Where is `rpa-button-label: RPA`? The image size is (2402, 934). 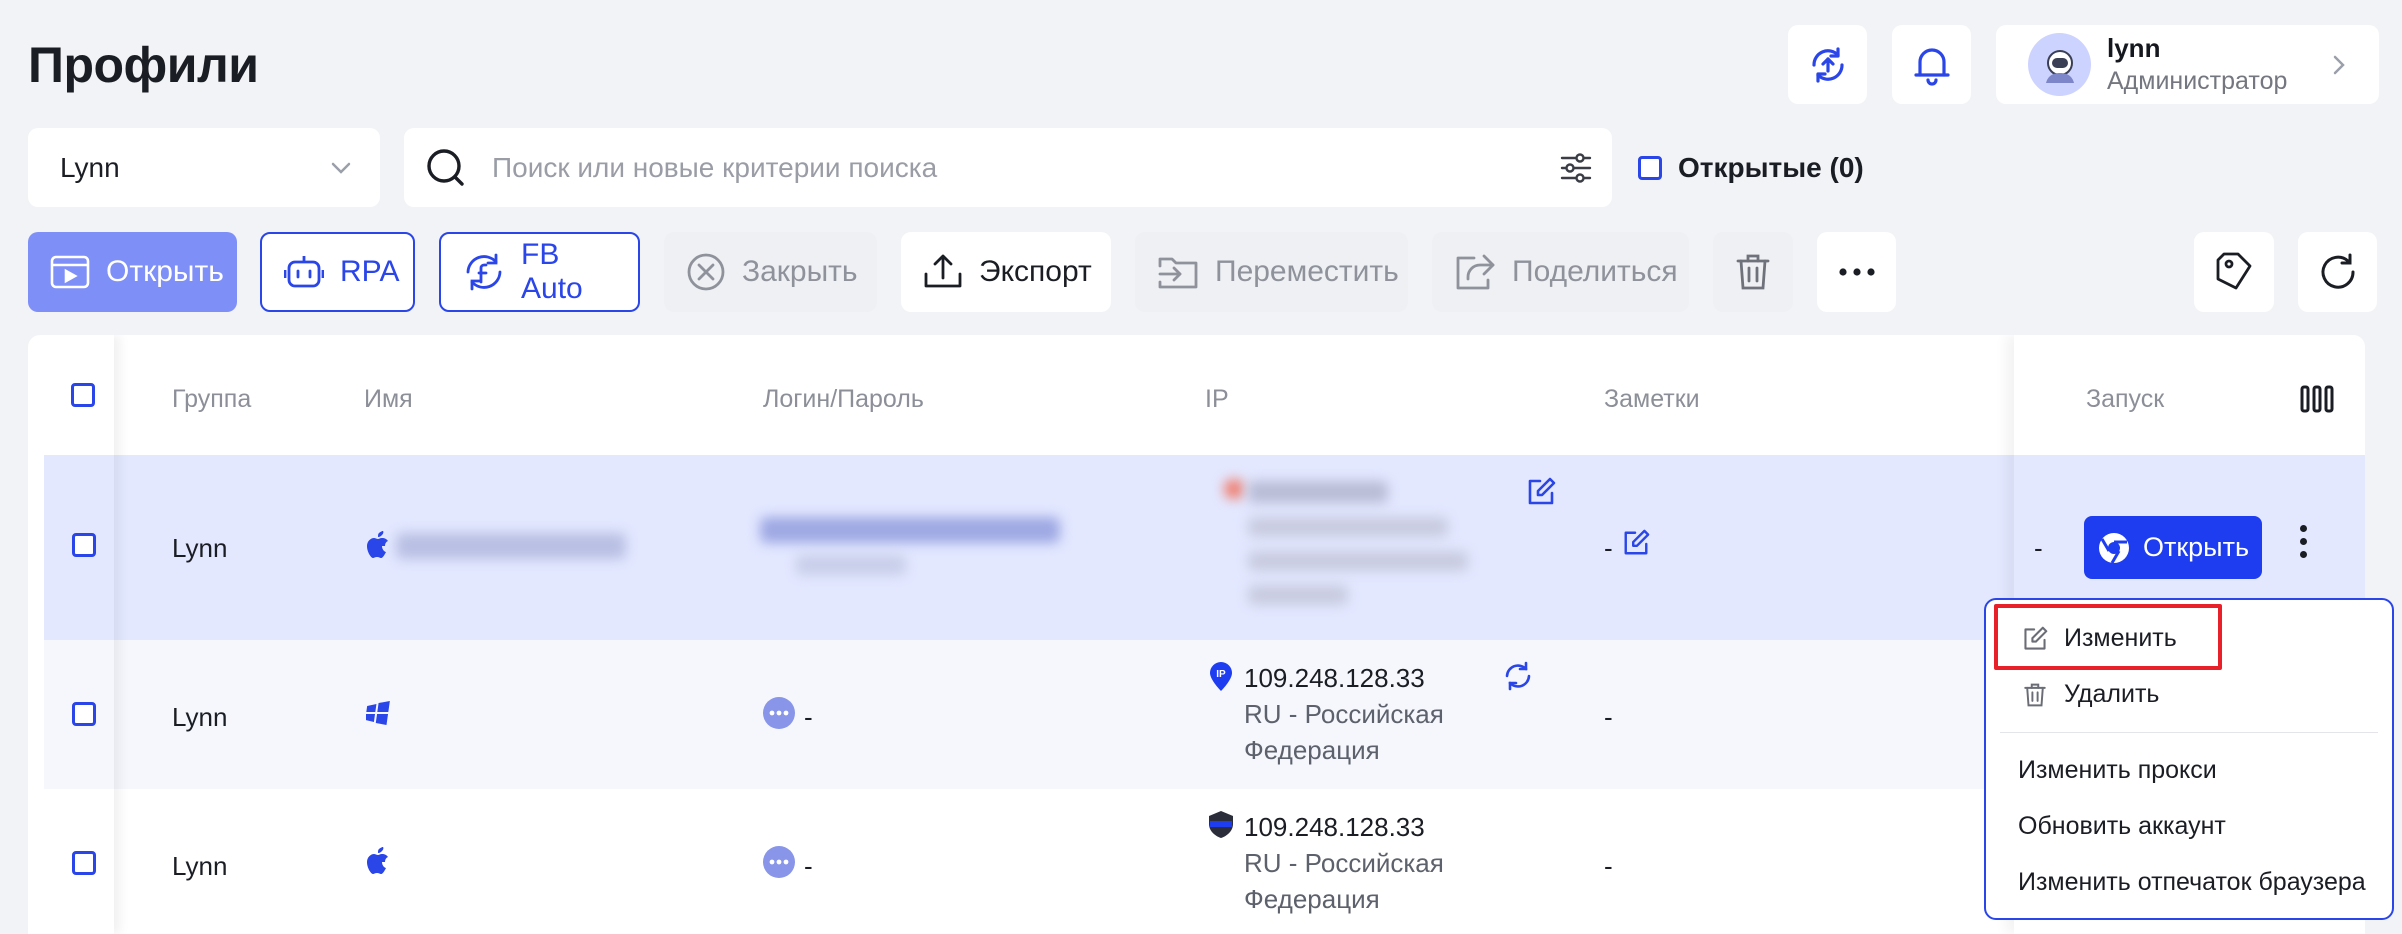 rpa-button-label: RPA is located at coordinates (370, 271).